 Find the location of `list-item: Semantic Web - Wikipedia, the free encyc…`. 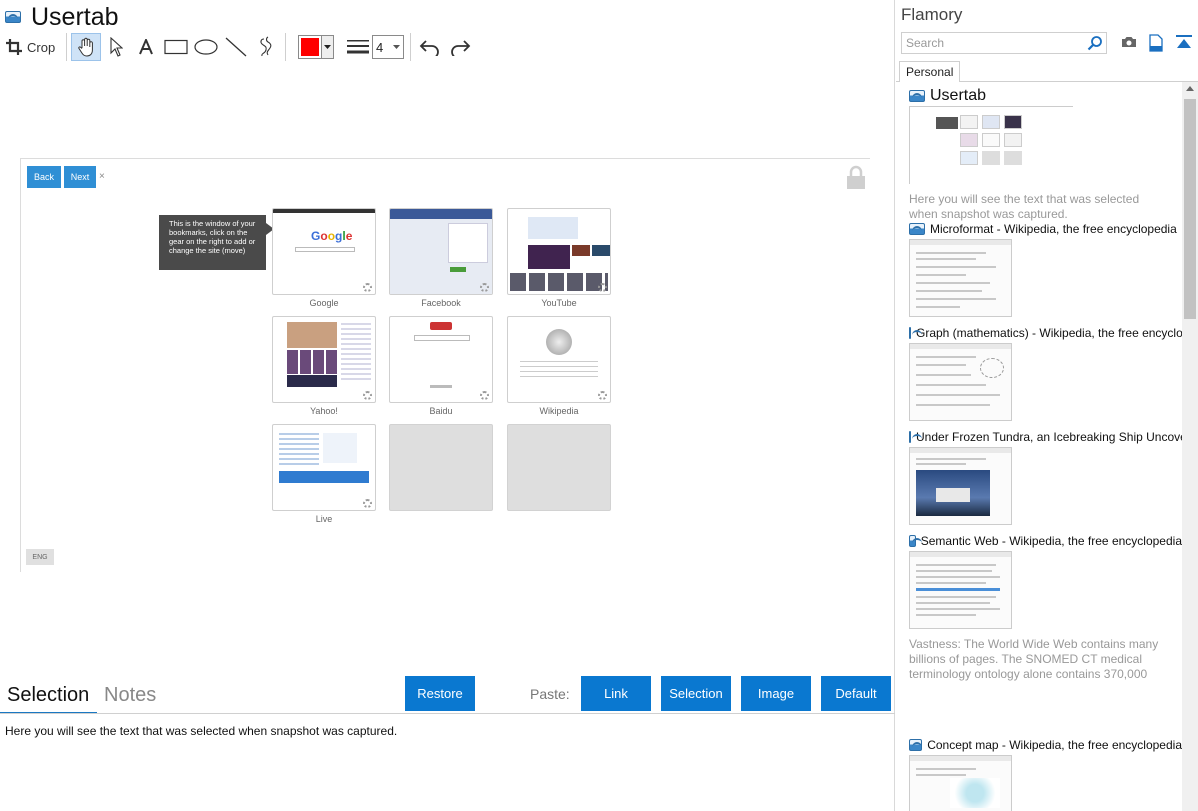

list-item: Semantic Web - Wikipedia, the free encyc… is located at coordinates (1045, 608).